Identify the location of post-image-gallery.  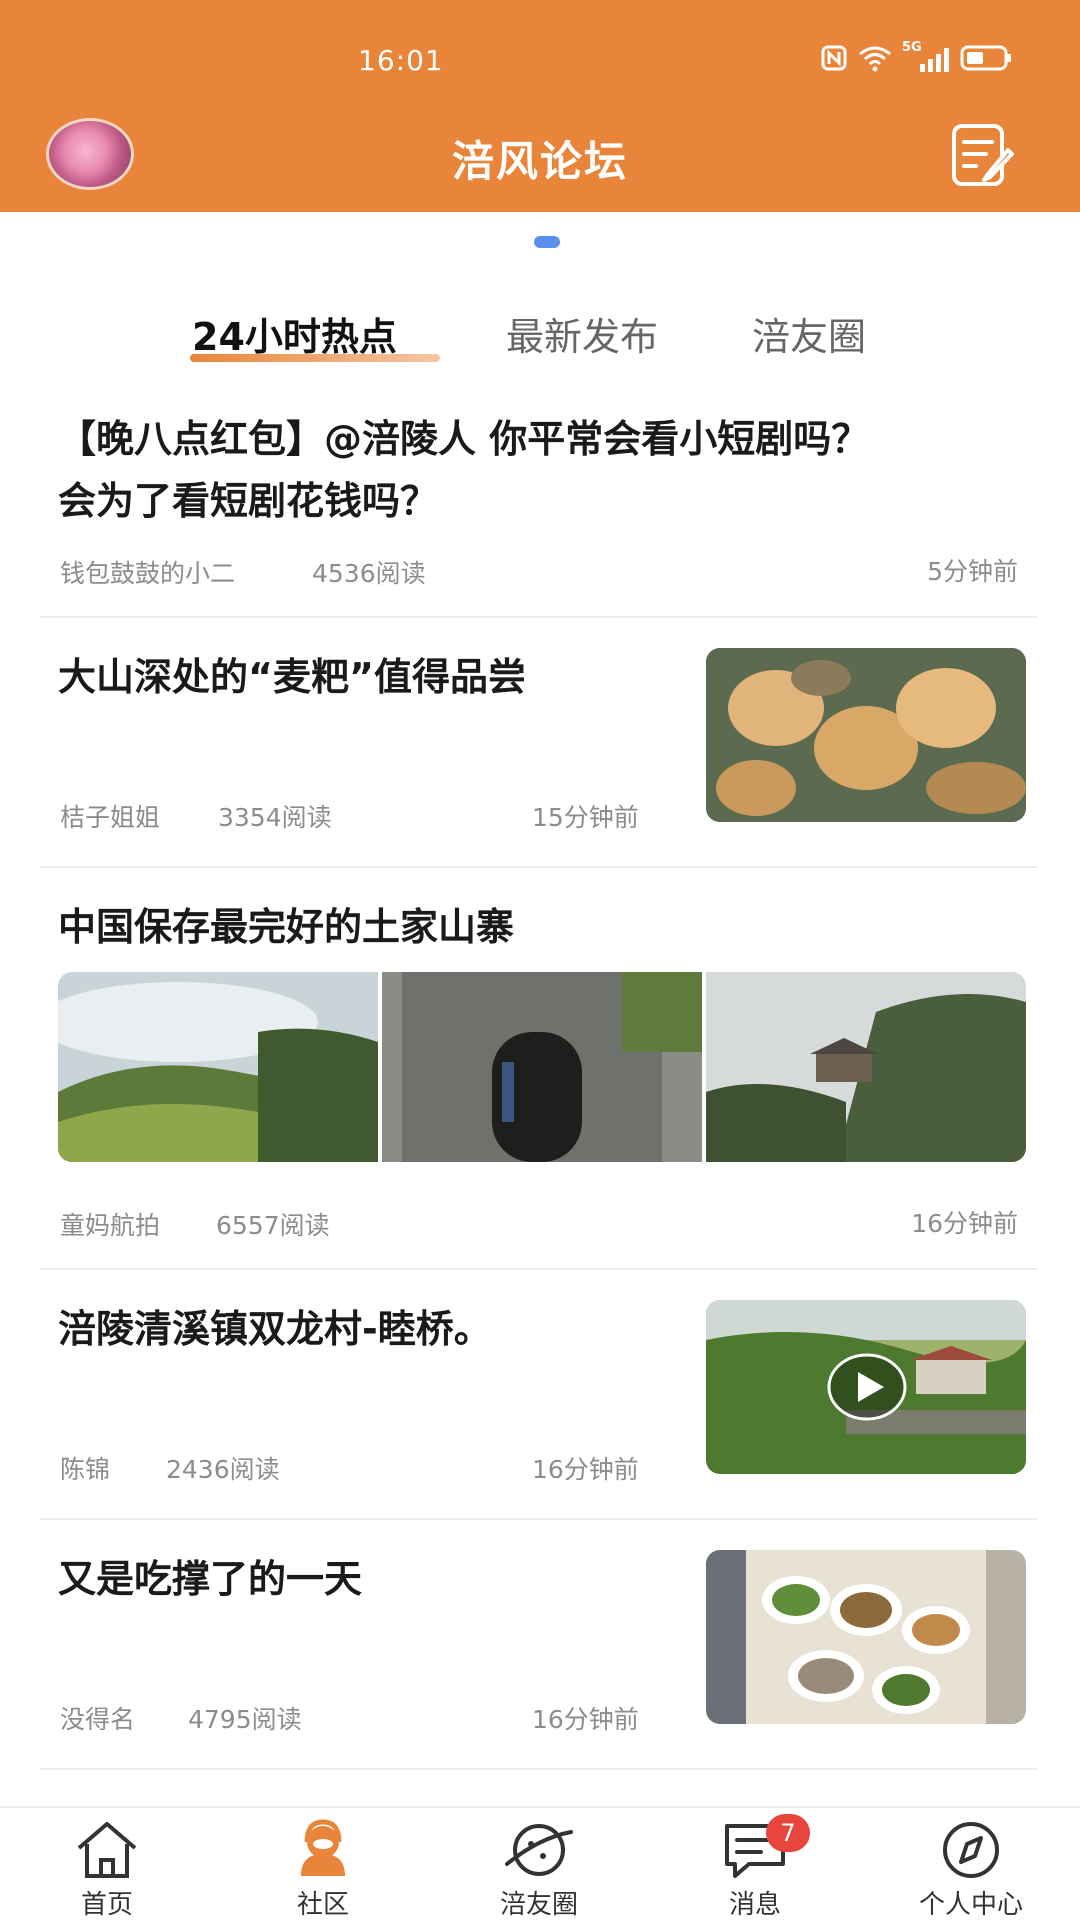
(542, 1067).